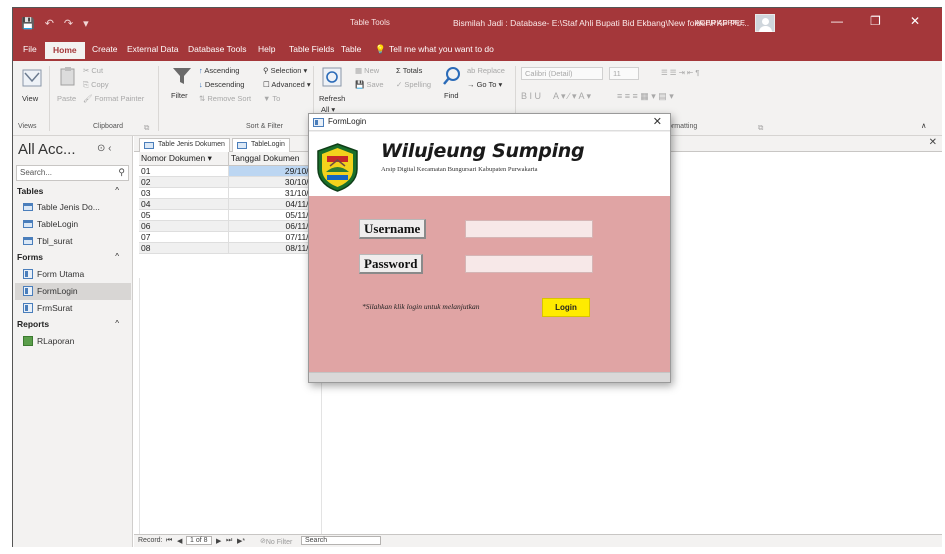 Image resolution: width=945 pixels, height=554 pixels. What do you see at coordinates (184, 204) in the screenshot?
I see `cell: 04` at bounding box center [184, 204].